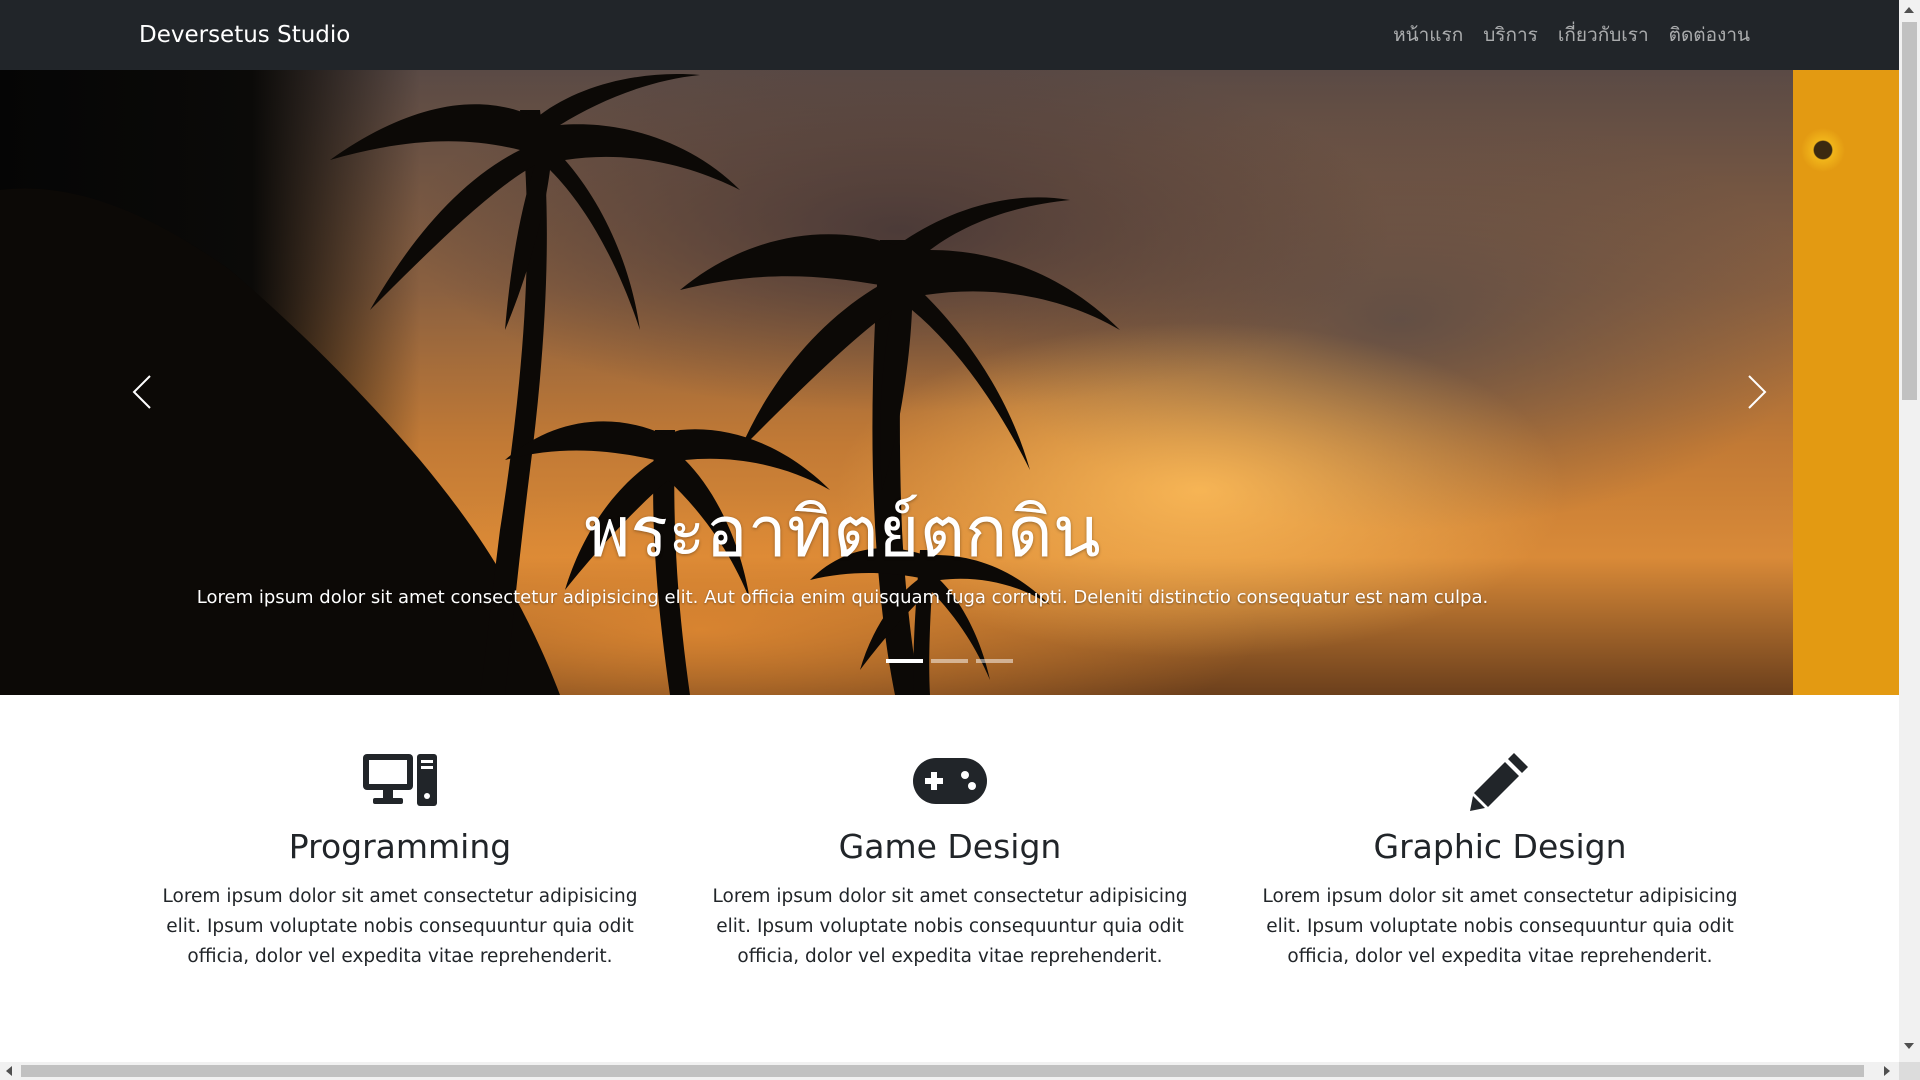 The width and height of the screenshot is (1920, 1080). I want to click on scrollbar-corner, so click(1909, 1071).